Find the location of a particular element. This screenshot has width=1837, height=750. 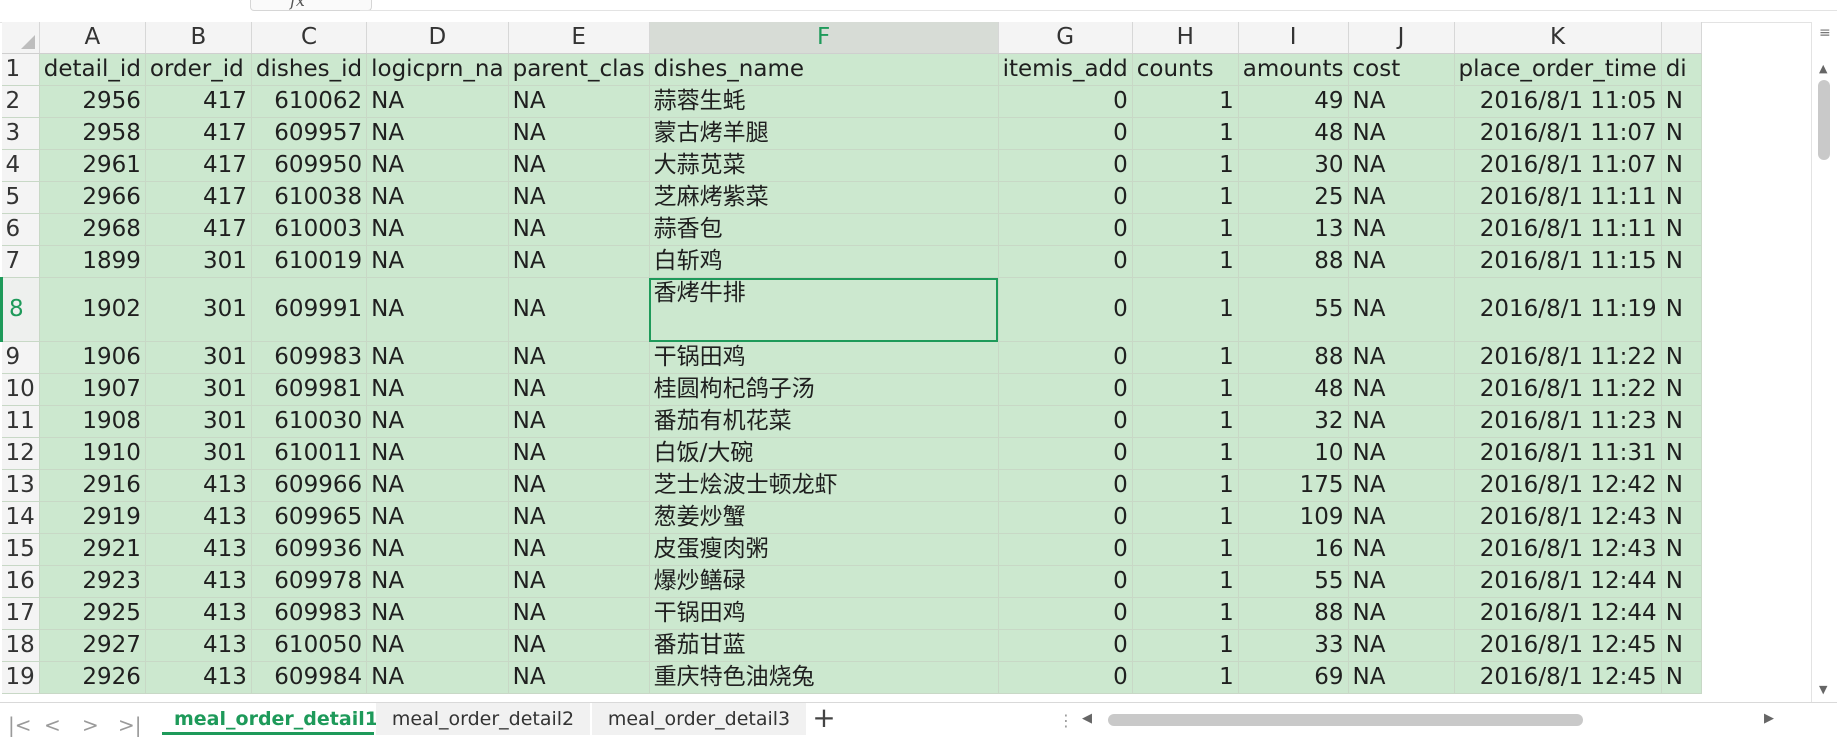

tab-meal-order-detail1: meal_order_detail1 is located at coordinates (270, 719).